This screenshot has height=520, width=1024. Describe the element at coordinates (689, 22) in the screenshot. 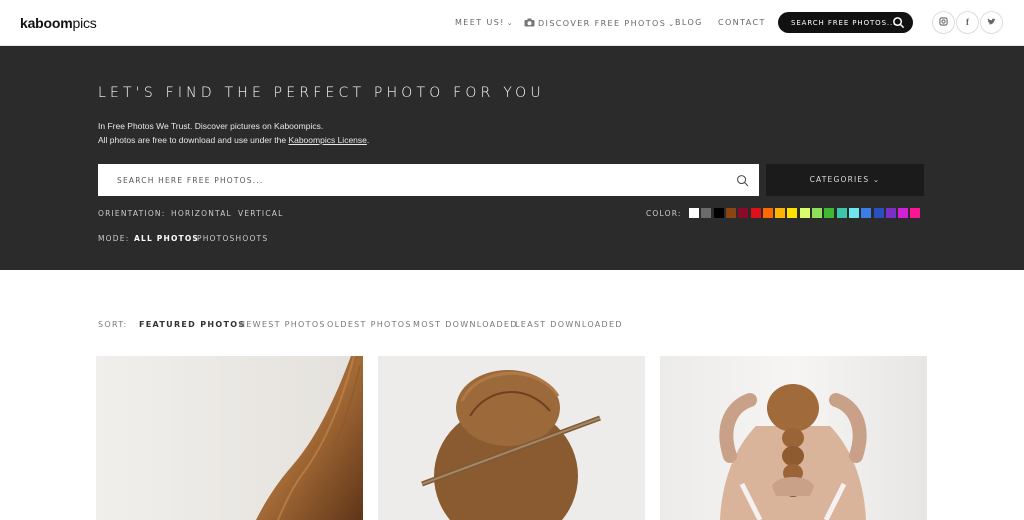

I see `nav-blog: BLOG` at that location.